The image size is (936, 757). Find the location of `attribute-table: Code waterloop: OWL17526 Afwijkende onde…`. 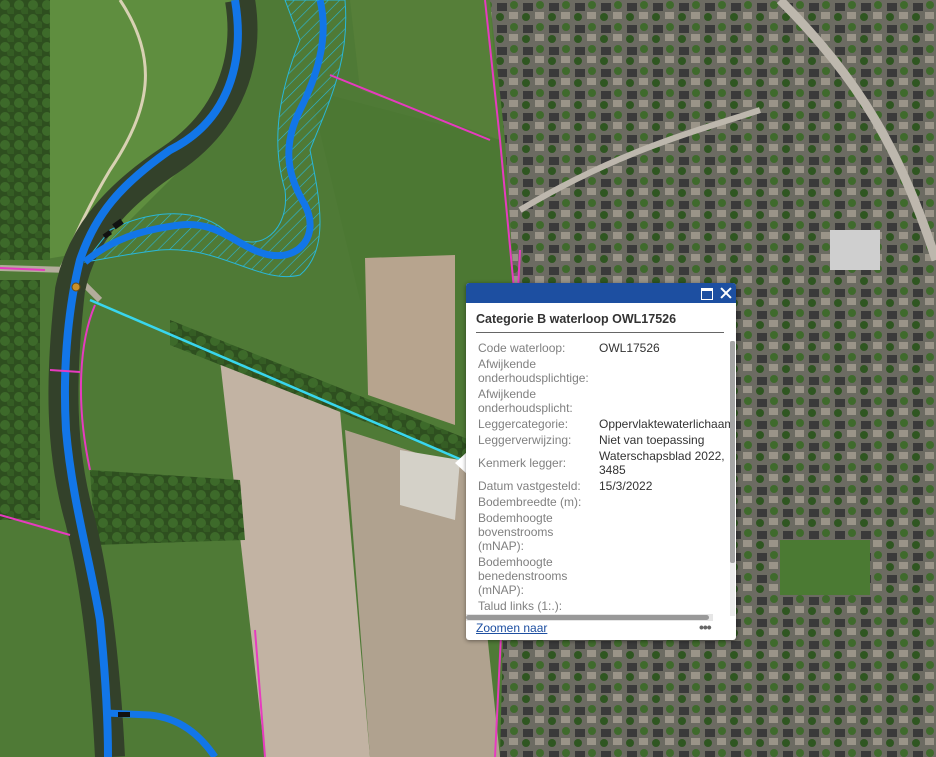

attribute-table: Code waterloop: OWL17526 Afwijkende onde… is located at coordinates (607, 477).